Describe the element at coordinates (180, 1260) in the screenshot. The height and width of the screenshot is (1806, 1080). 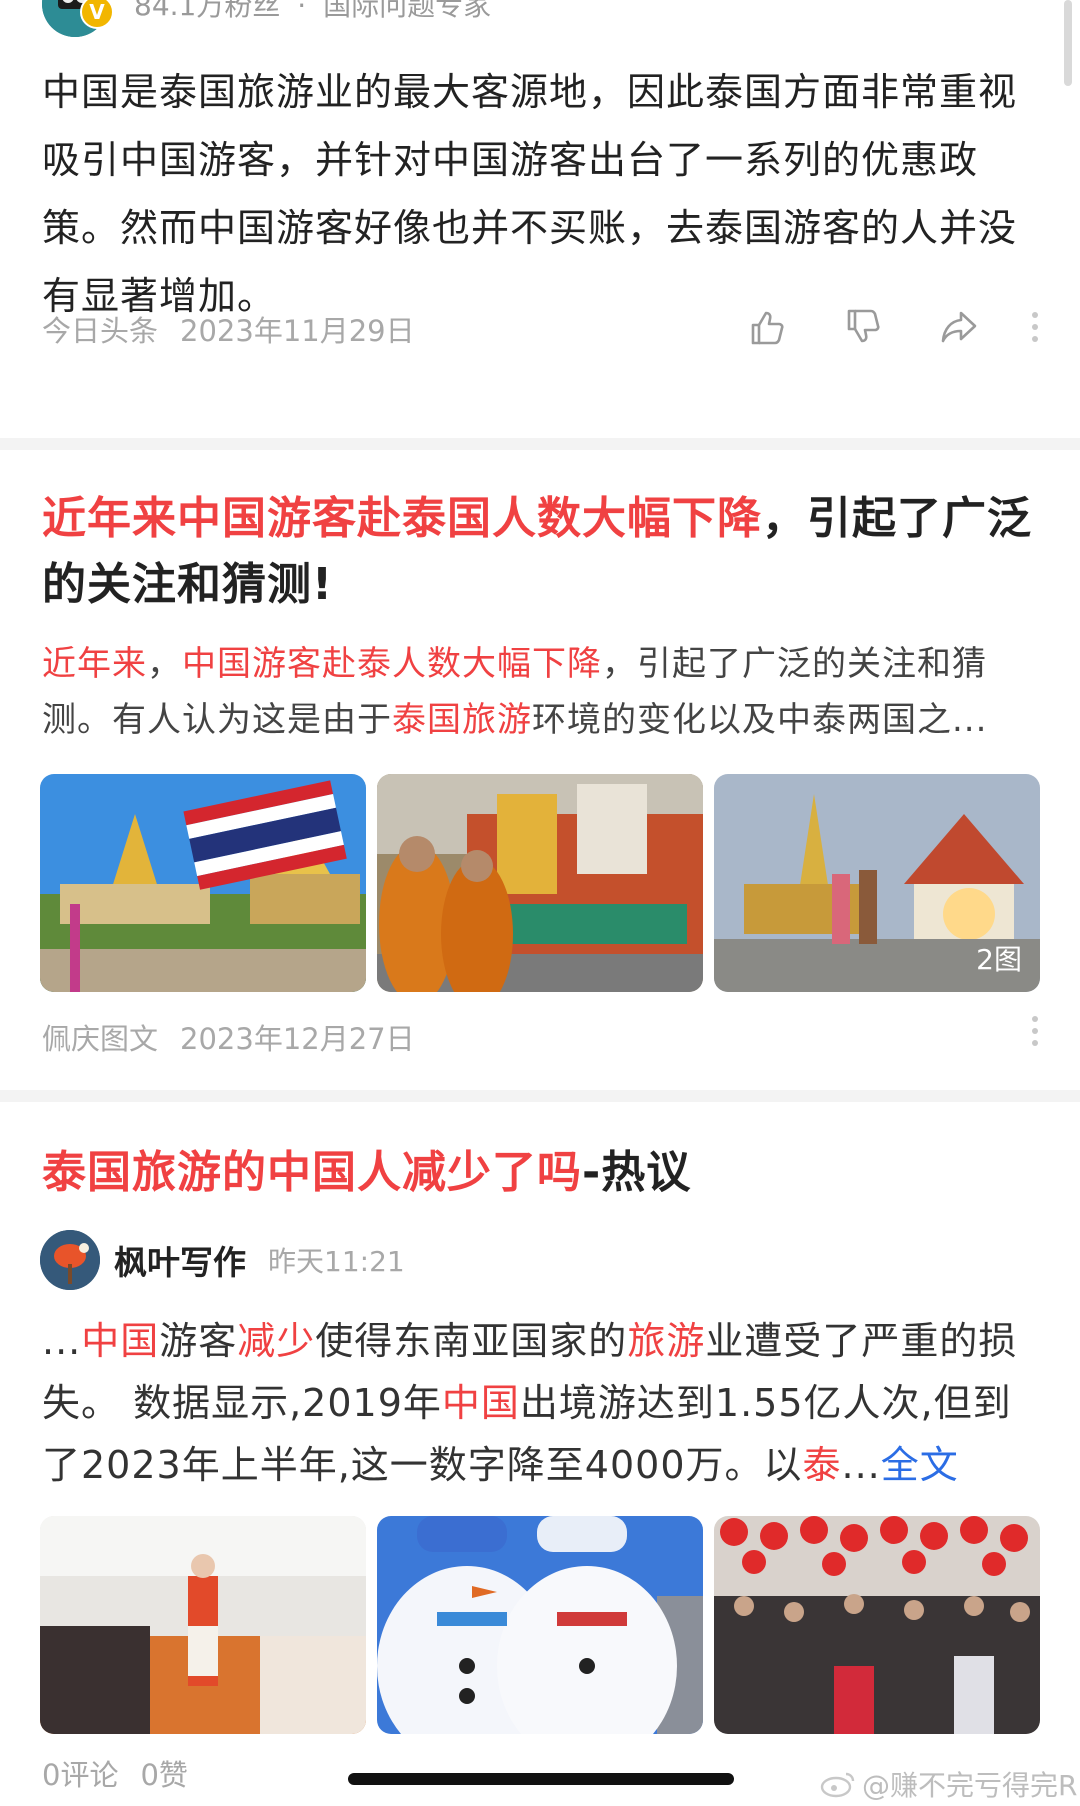
I see `author-name: 枫叶写作` at that location.